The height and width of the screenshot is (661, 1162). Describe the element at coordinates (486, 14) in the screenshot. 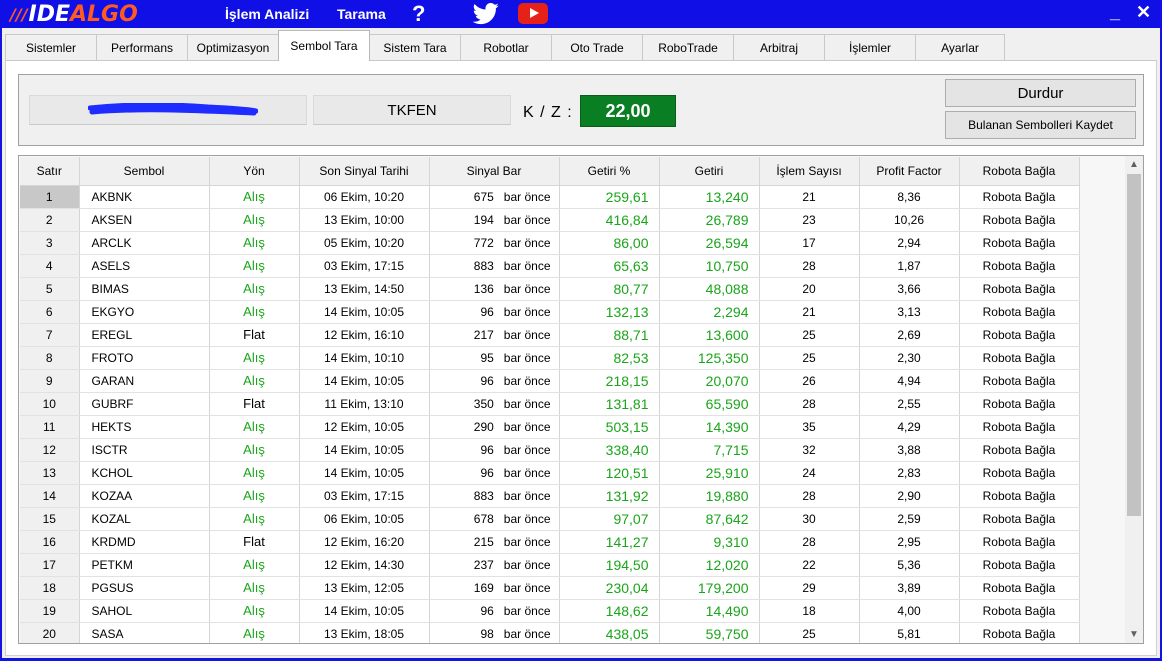

I see `twitter-icon` at that location.